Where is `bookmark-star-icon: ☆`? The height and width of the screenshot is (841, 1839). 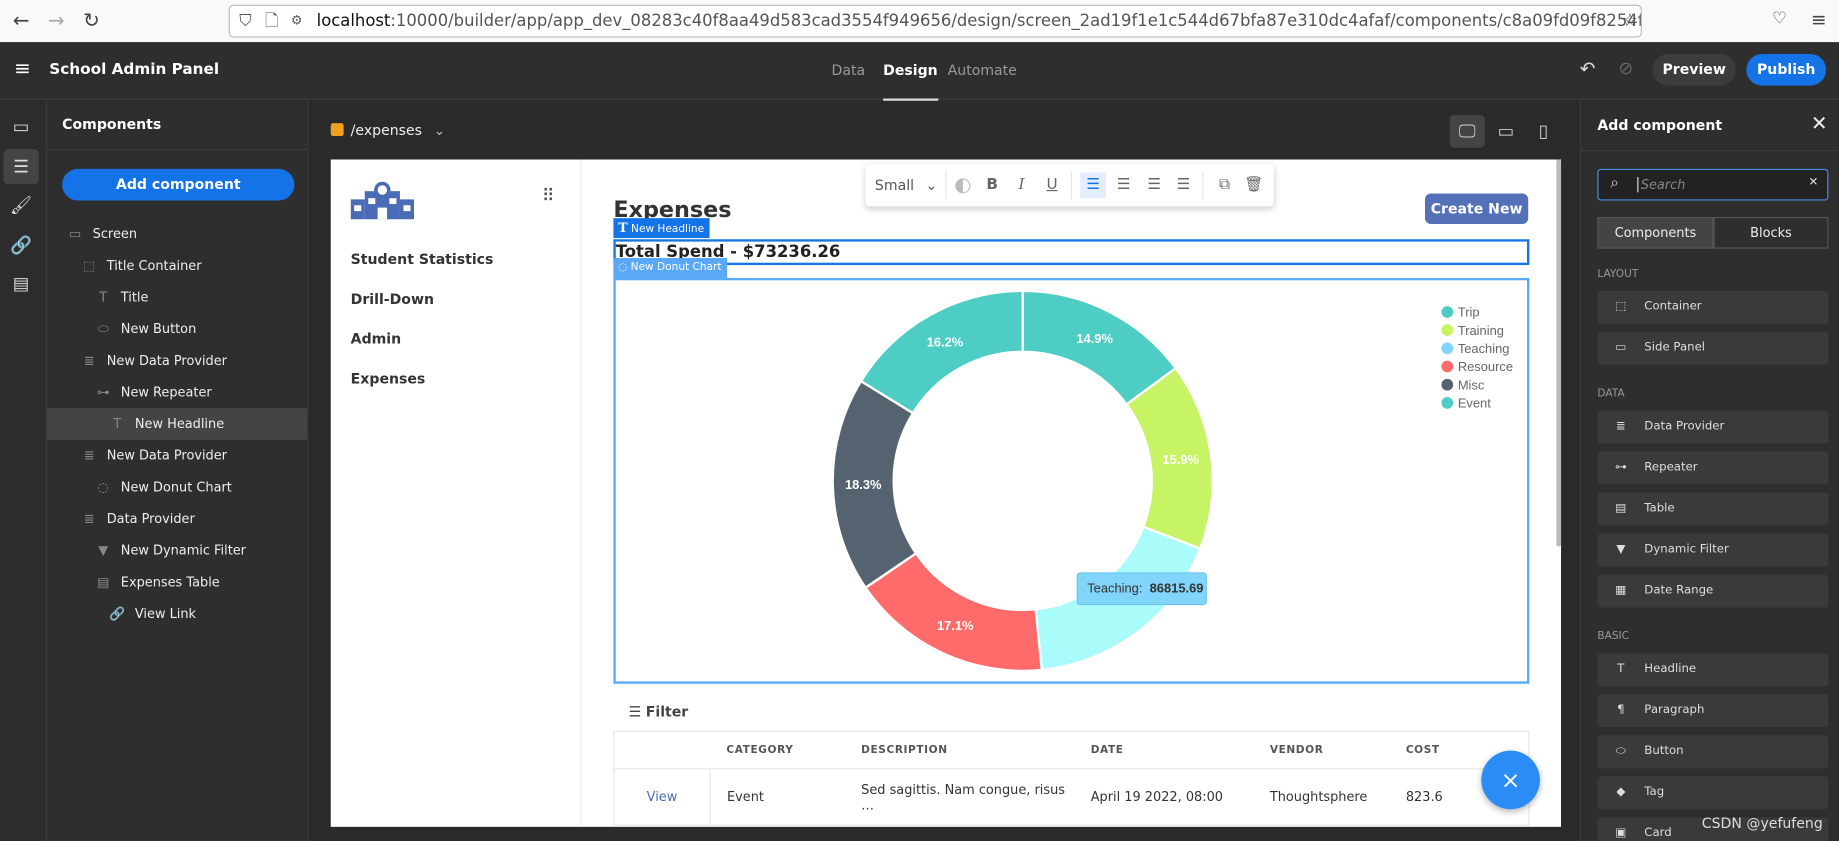
bookmark-star-icon: ☆ is located at coordinates (1630, 19).